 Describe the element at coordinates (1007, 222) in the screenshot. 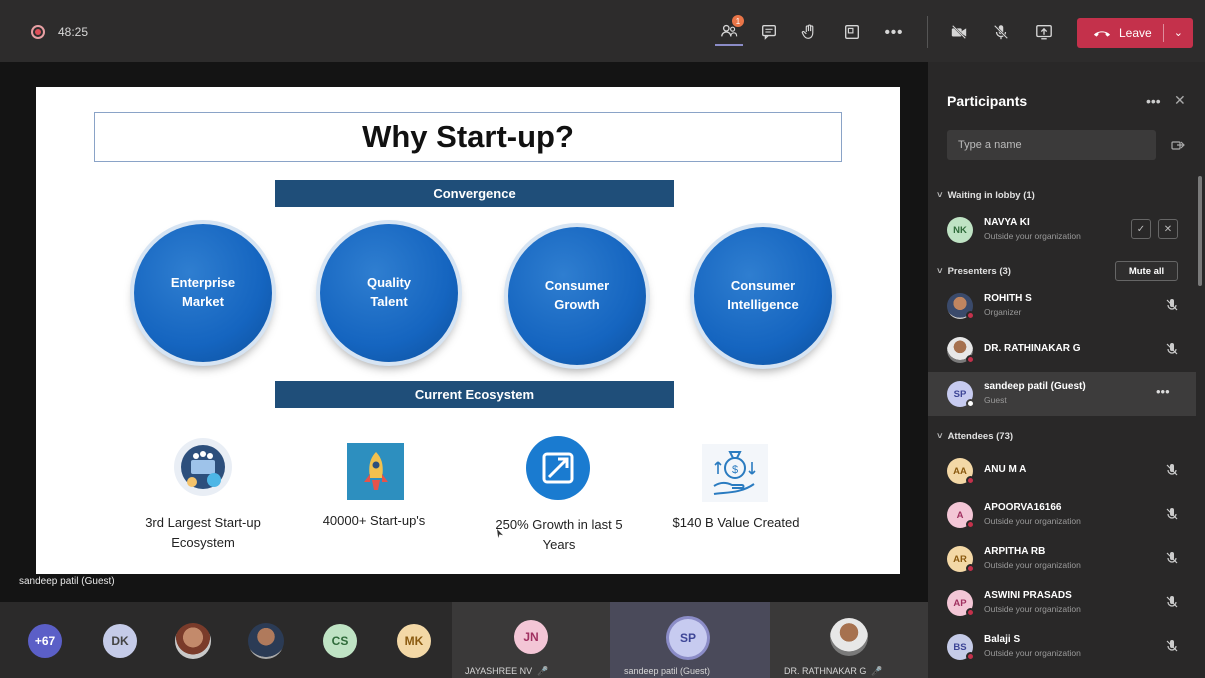

I see `participant-name: NAVYA KI` at that location.